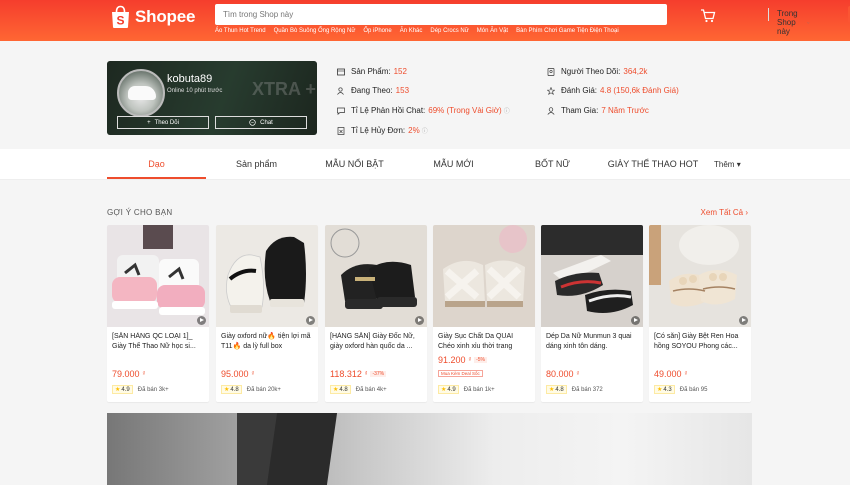 The height and width of the screenshot is (485, 850). I want to click on tab-sneakers: GIÀY THỂ THAO HOT, so click(653, 164).